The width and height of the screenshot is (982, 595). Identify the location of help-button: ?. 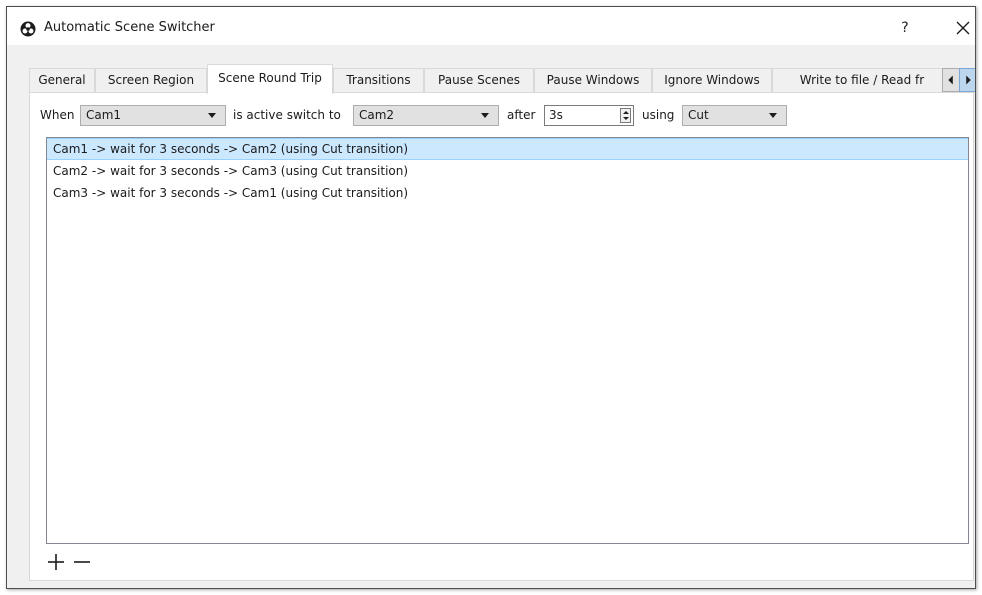
(905, 28).